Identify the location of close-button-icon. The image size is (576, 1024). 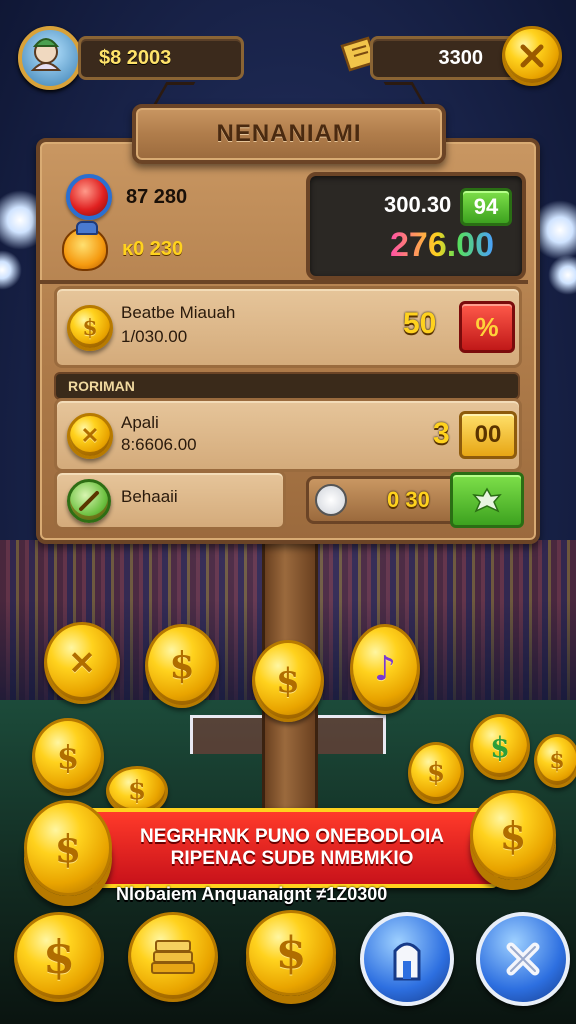
(523, 959).